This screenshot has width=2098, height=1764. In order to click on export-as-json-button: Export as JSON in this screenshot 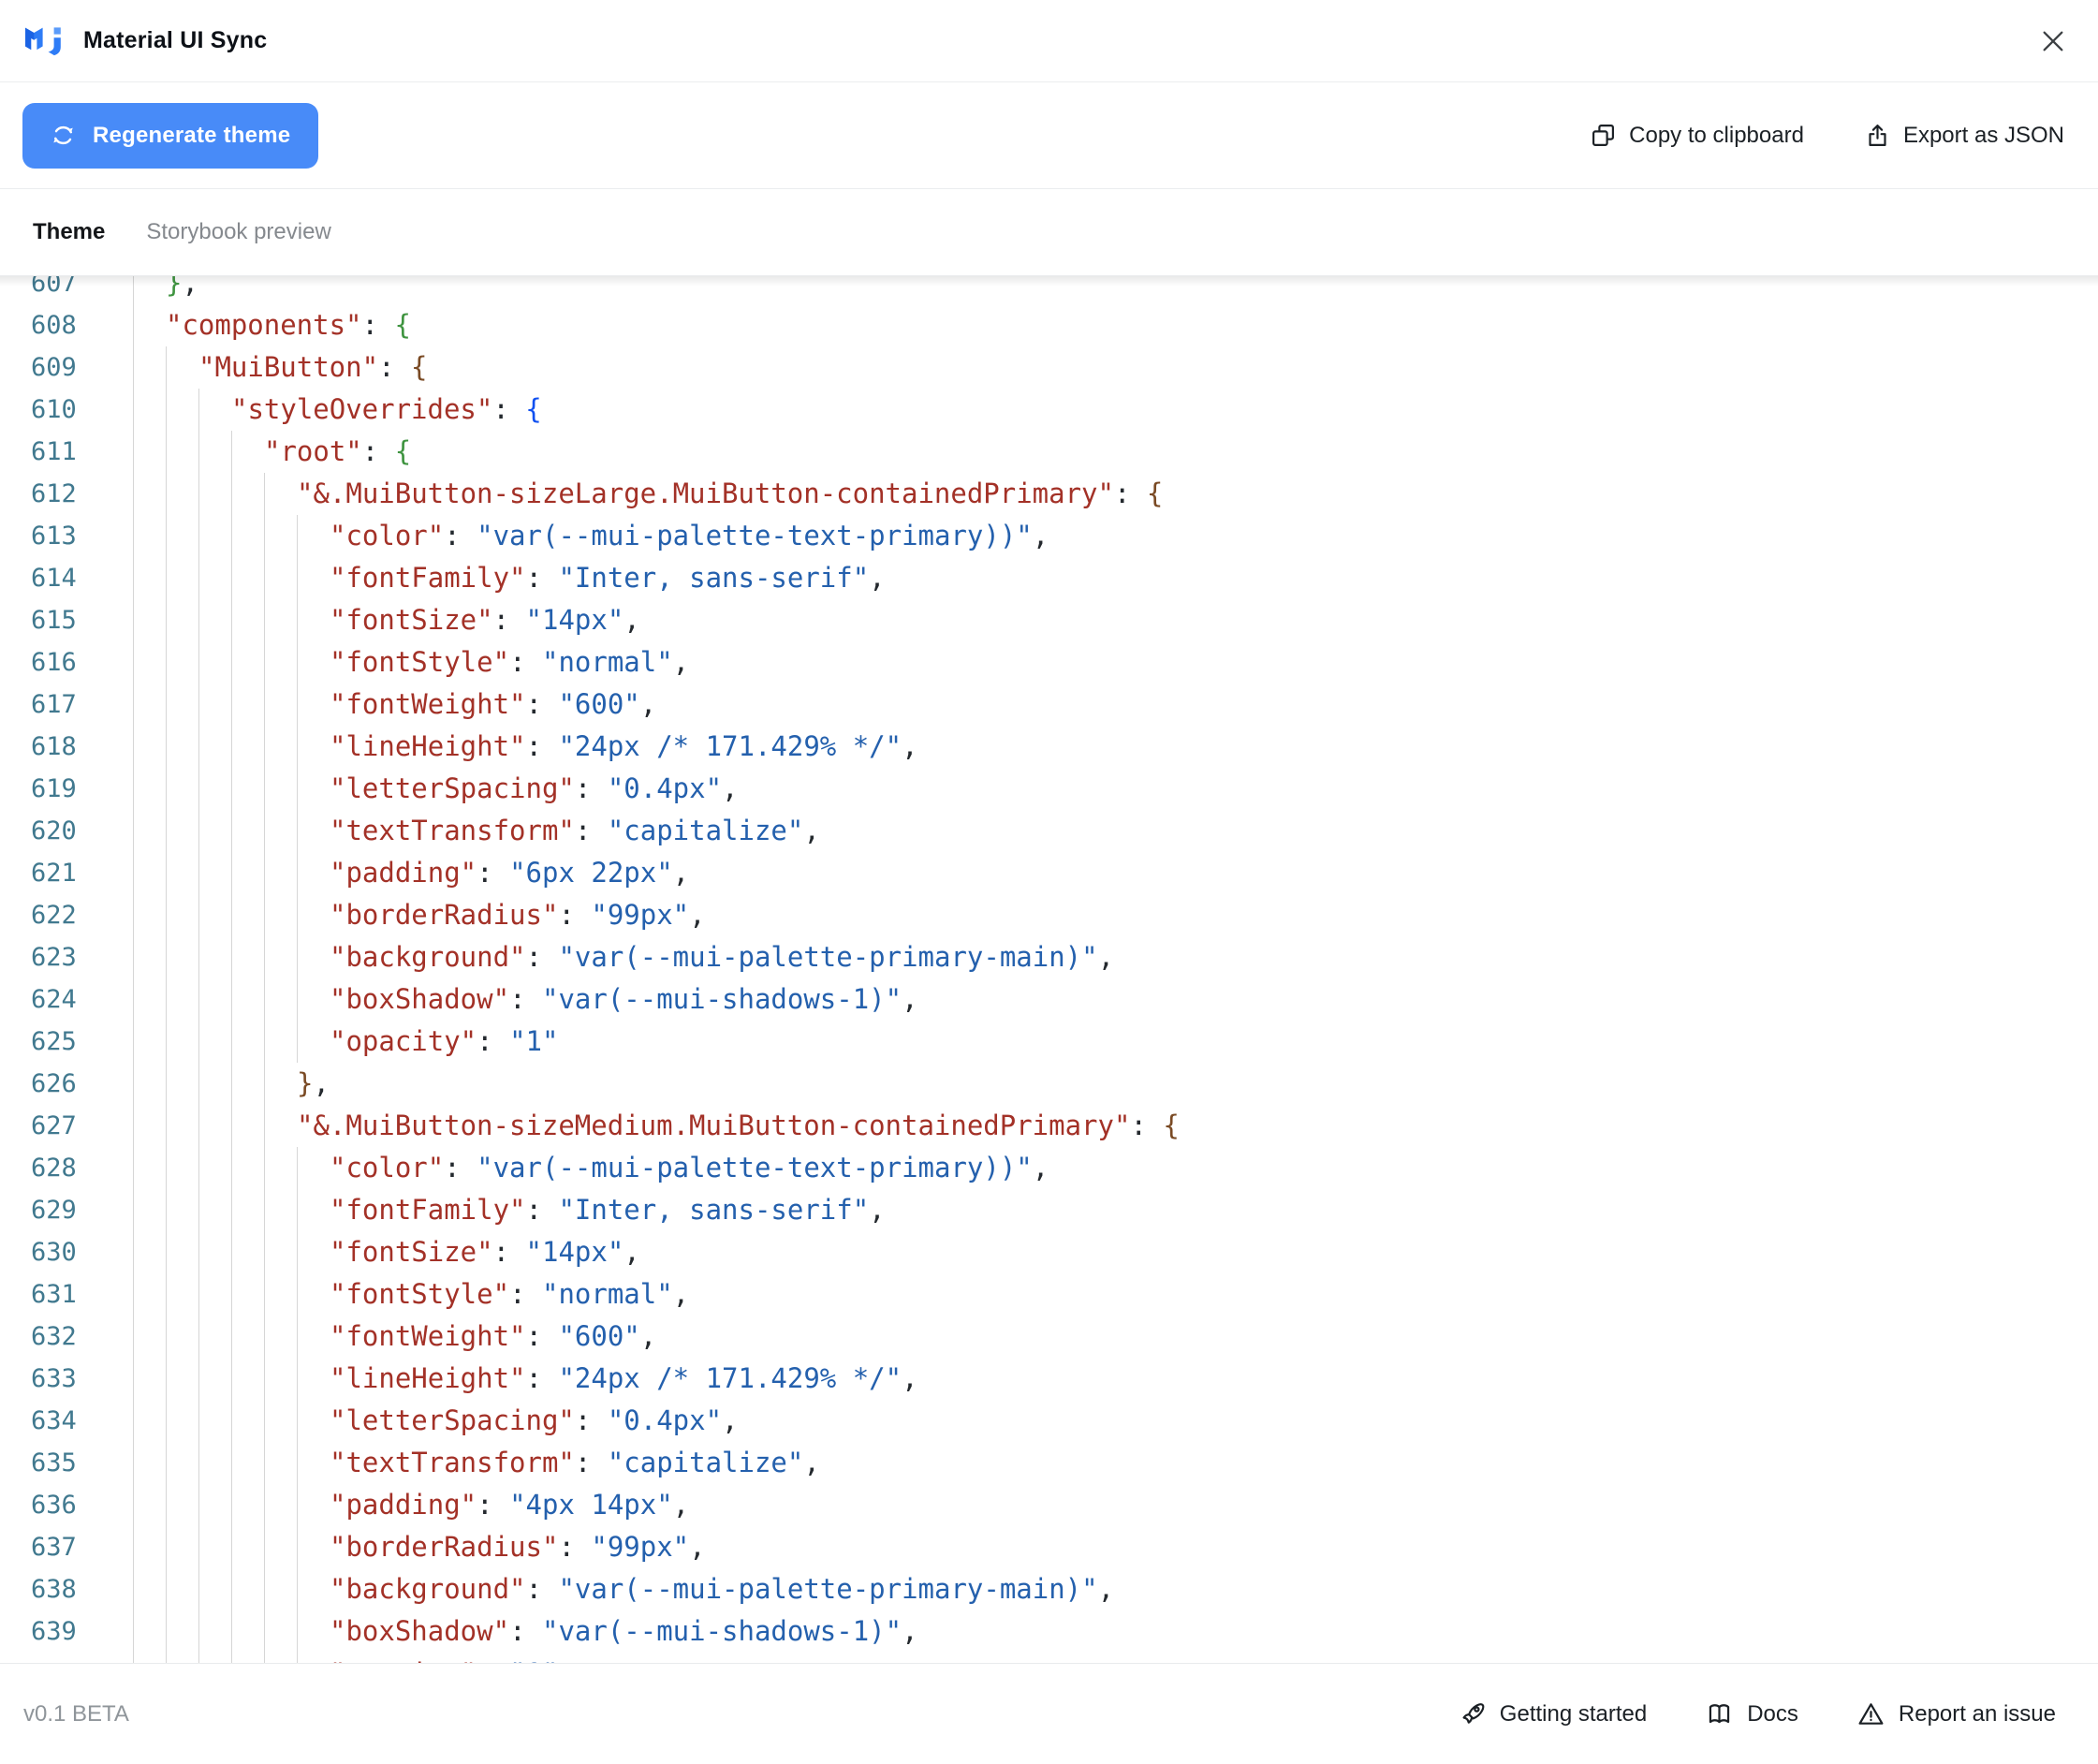, I will do `click(1964, 135)`.